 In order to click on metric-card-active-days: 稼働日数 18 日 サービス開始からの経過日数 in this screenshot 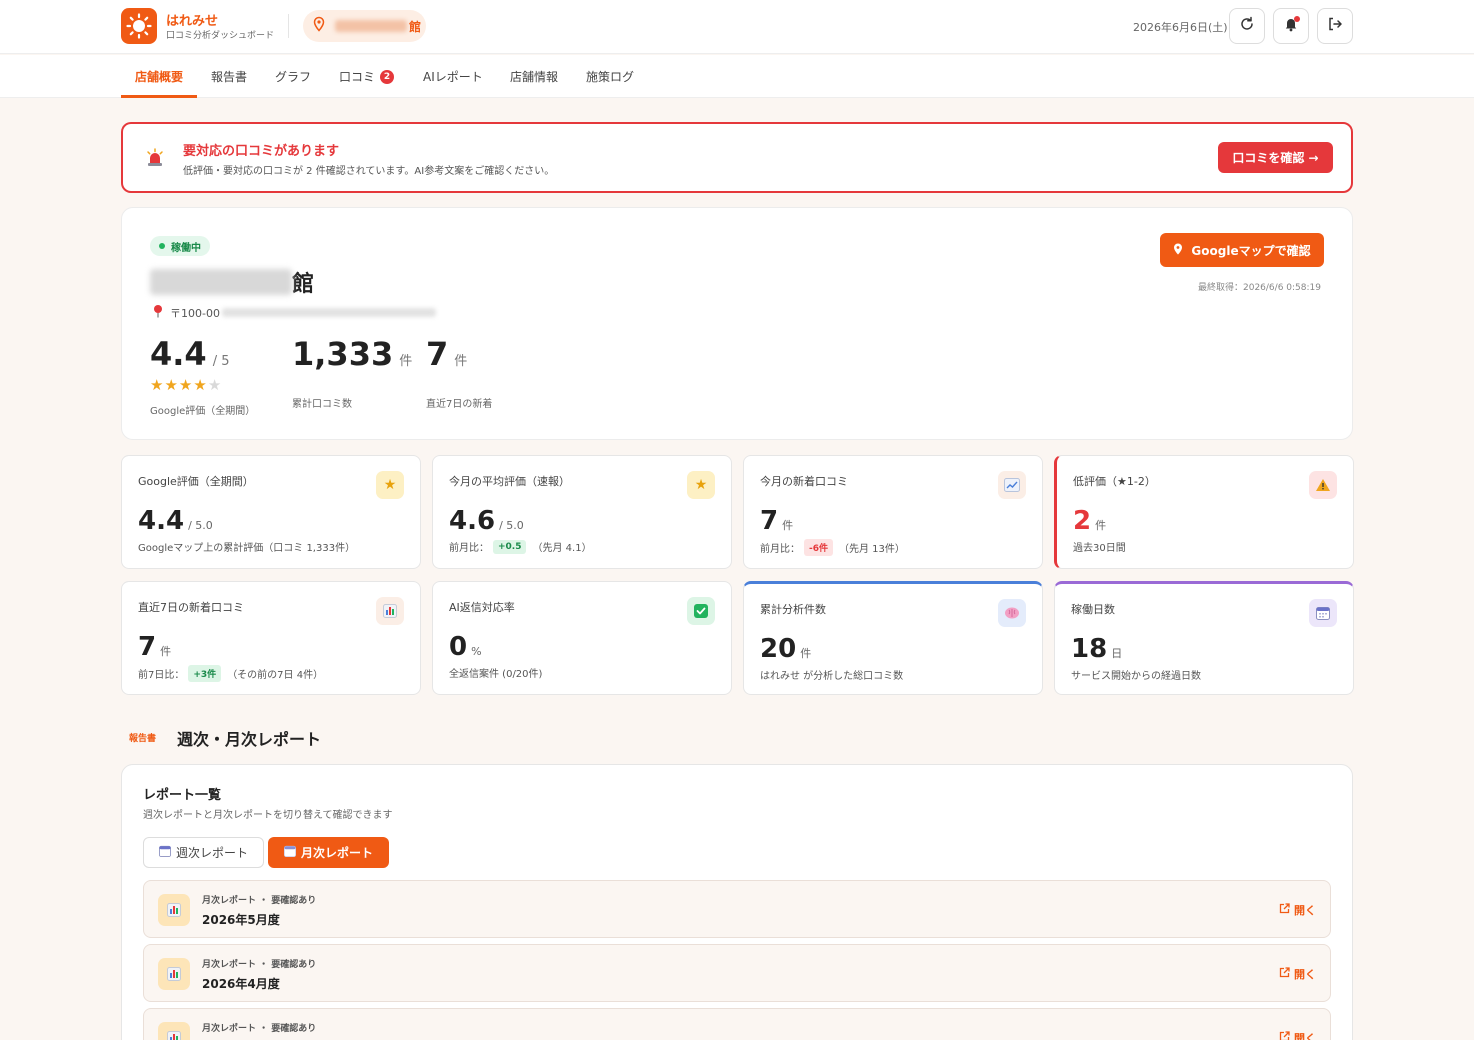, I will do `click(1204, 638)`.